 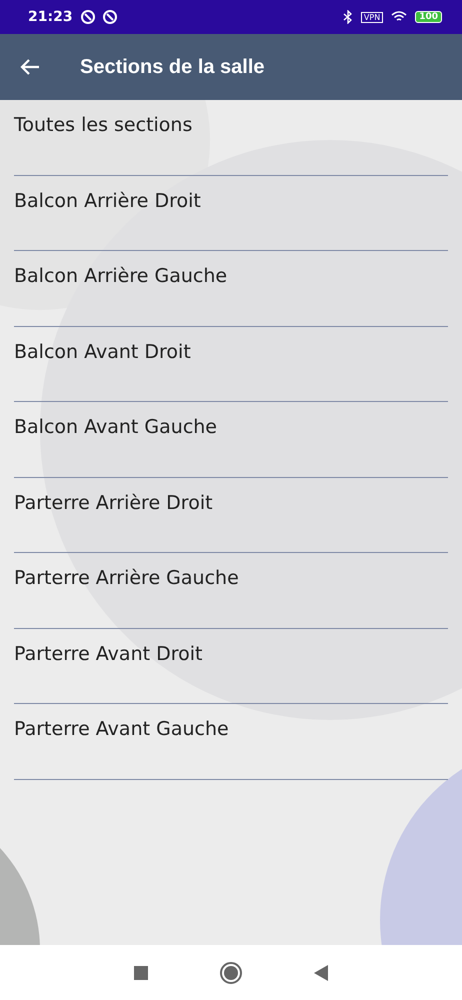 I want to click on home-icon, so click(x=231, y=973).